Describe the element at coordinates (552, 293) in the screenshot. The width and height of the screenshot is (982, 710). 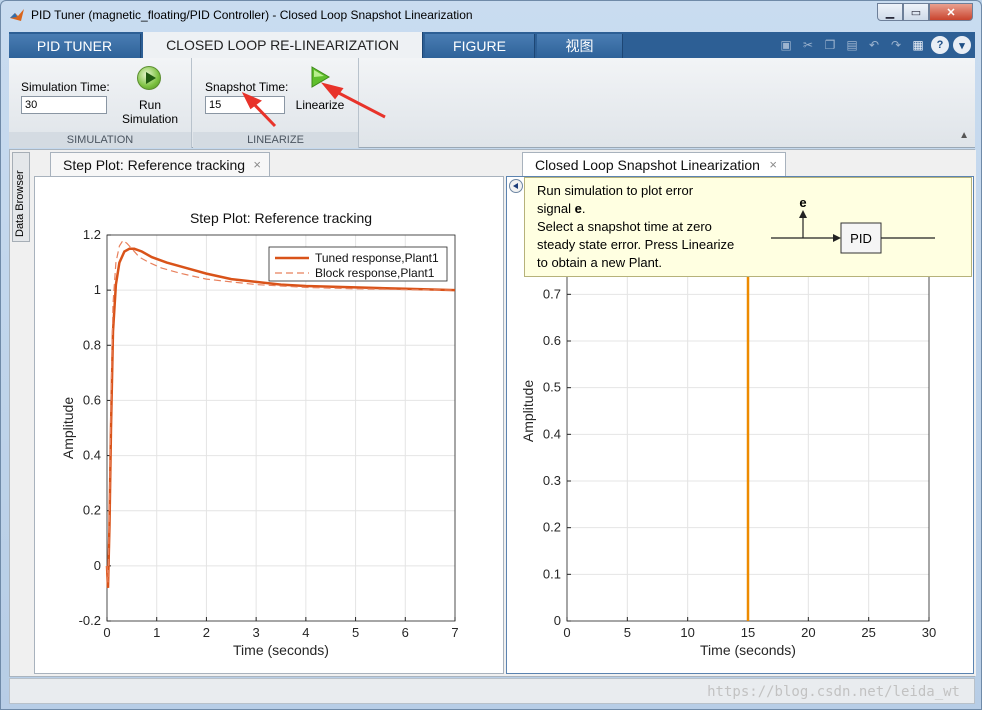
I see `y-tick-label: 0.7` at that location.